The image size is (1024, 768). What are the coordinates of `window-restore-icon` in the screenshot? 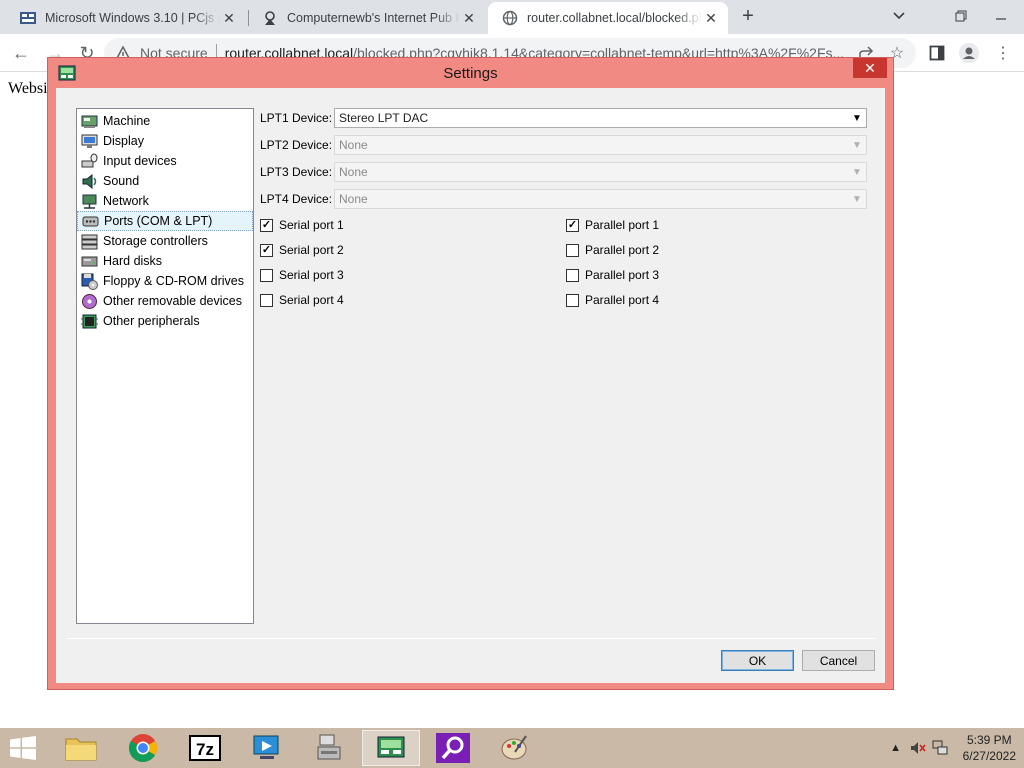 It's located at (961, 16).